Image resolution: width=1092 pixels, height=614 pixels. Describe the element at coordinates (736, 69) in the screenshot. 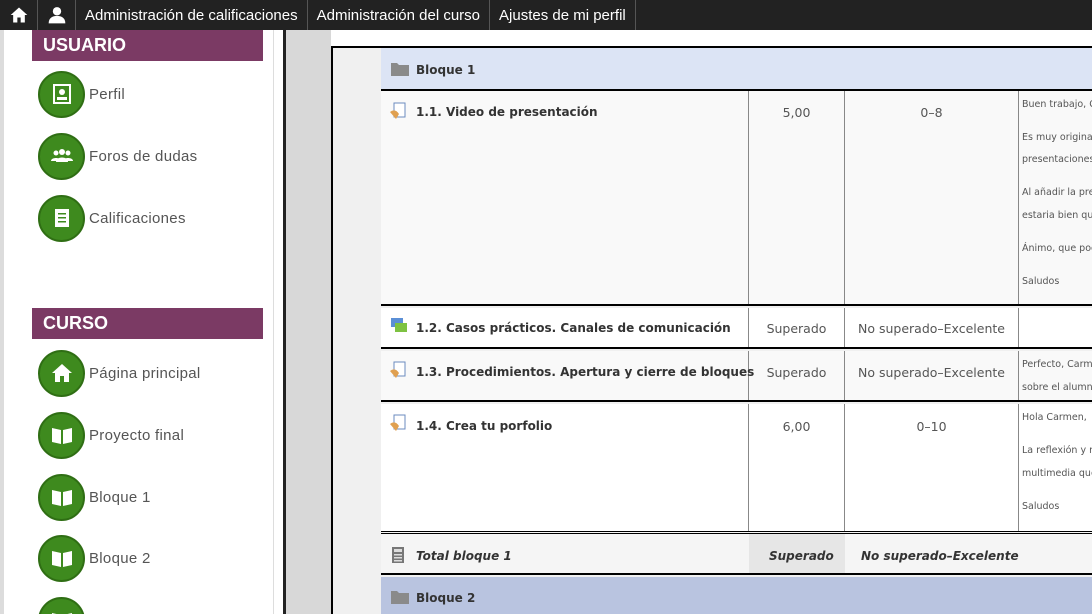

I see `block-header-1: Bloque 1` at that location.